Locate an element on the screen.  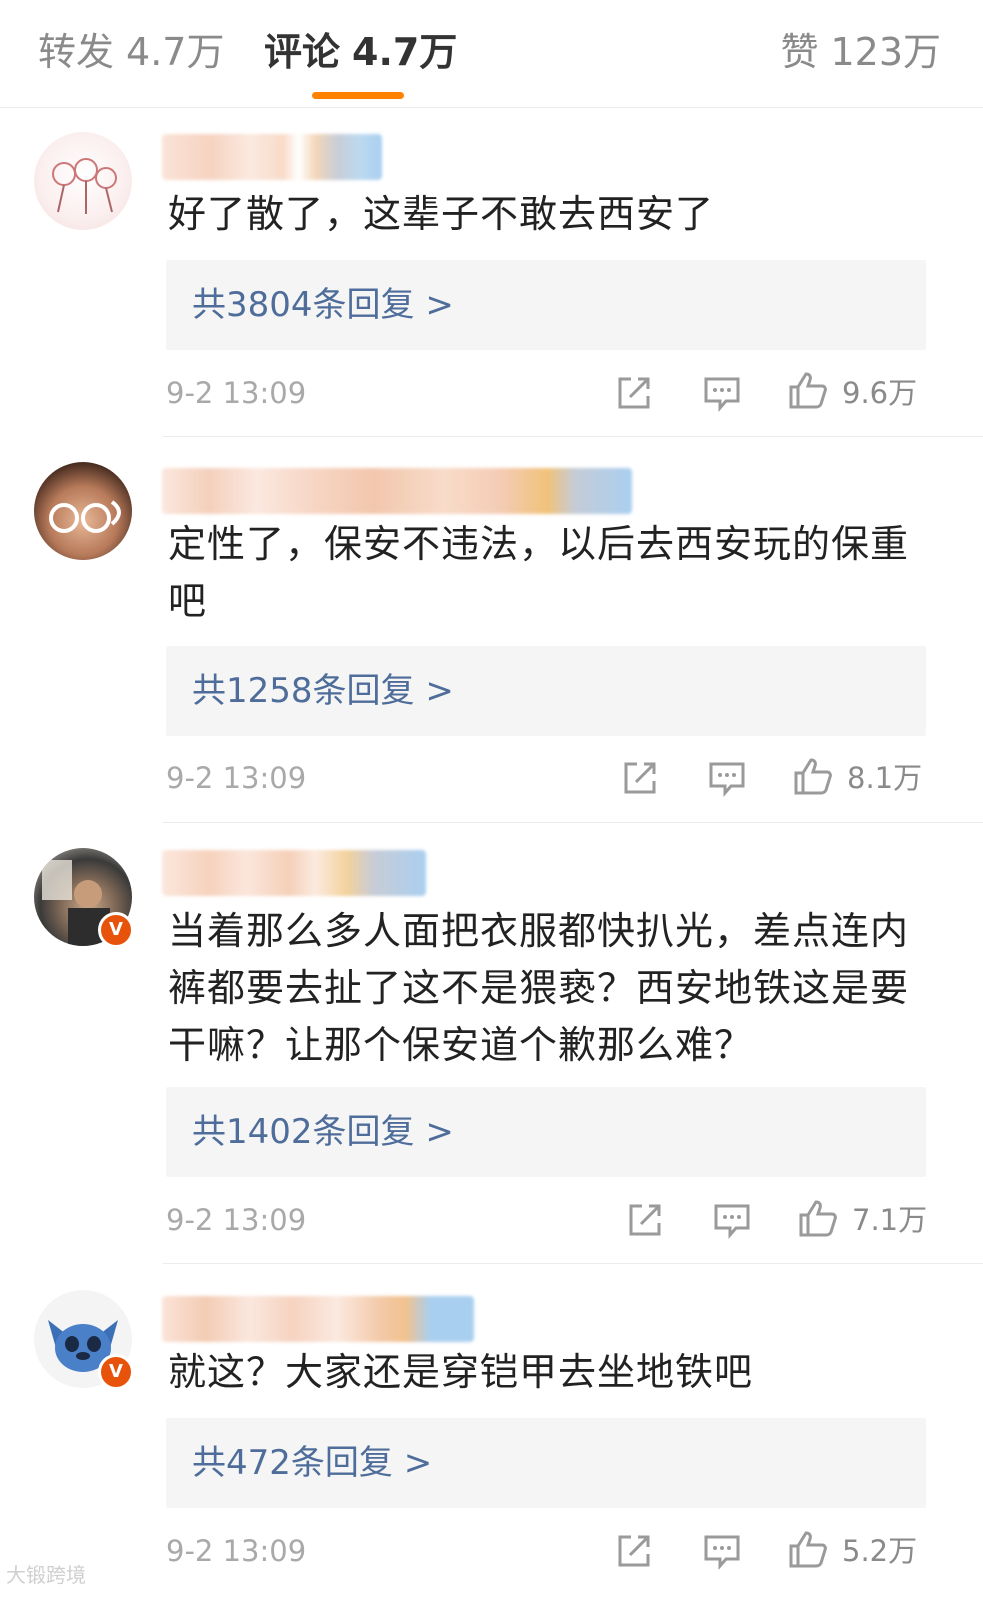
tab-comments: 评论 4.7万 is located at coordinates (360, 52).